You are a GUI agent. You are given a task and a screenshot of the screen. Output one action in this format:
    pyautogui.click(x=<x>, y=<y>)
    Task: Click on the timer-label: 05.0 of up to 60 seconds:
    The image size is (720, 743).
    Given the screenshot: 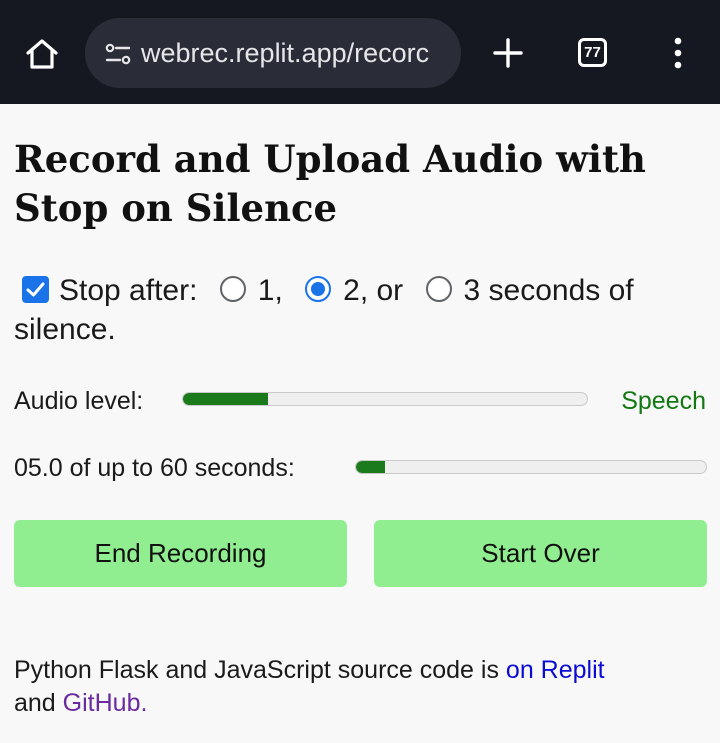 What is the action you would take?
    pyautogui.click(x=154, y=468)
    